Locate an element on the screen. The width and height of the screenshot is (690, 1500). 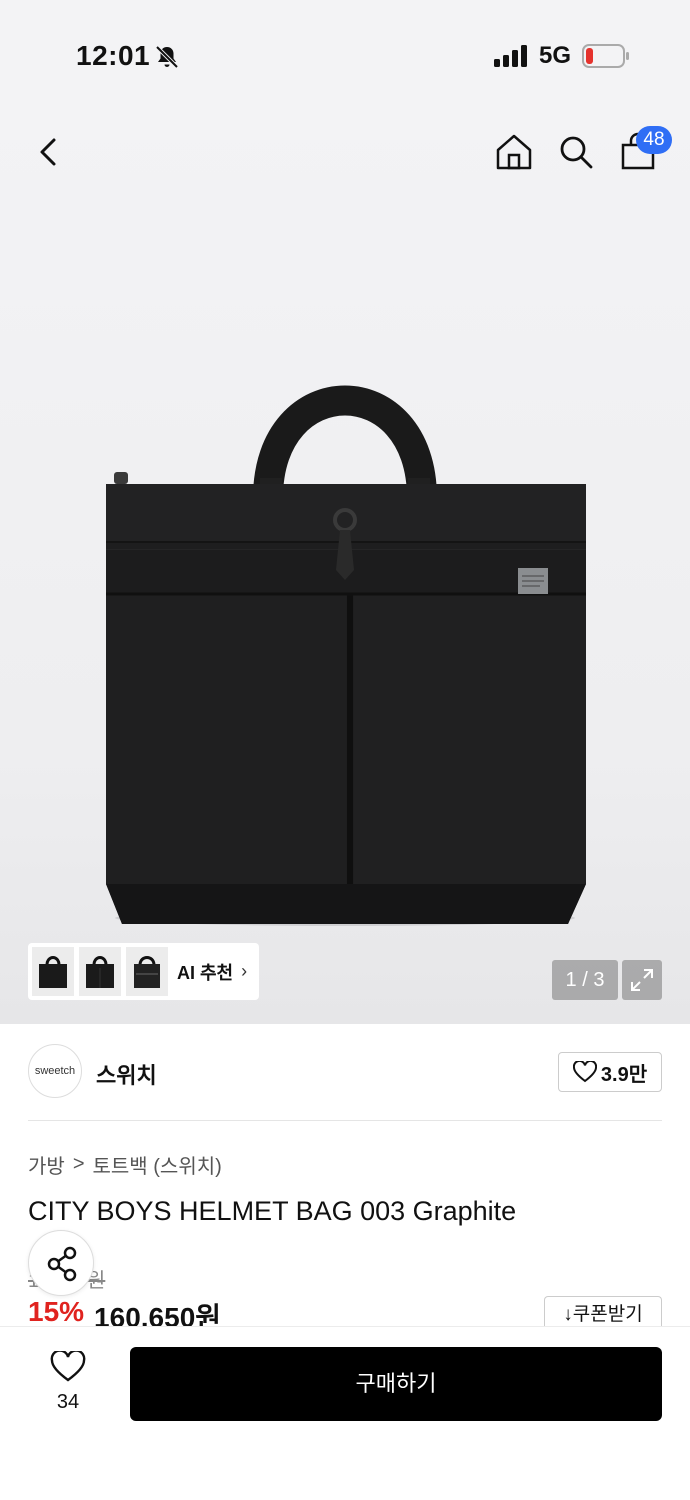
coupon-button: ↓쿠폰받기 is located at coordinates (603, 1311).